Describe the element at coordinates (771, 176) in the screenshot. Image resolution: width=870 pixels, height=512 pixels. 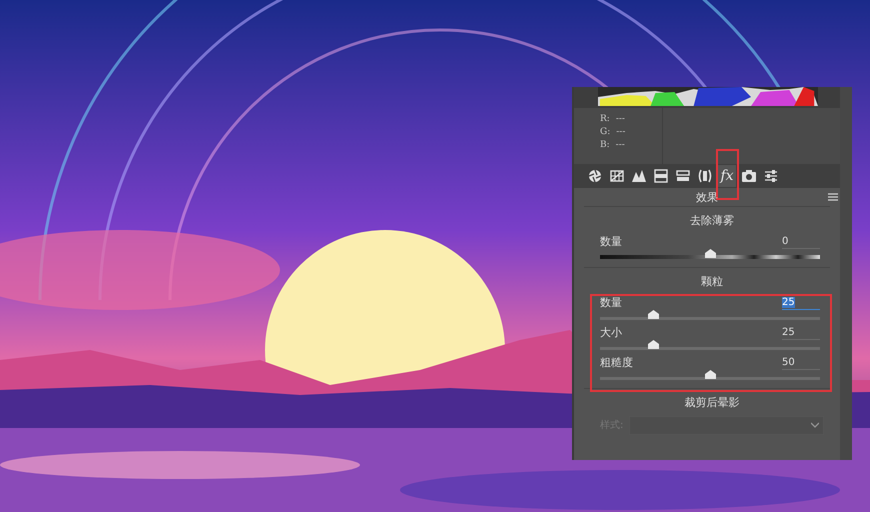
I see `sliders-icon` at that location.